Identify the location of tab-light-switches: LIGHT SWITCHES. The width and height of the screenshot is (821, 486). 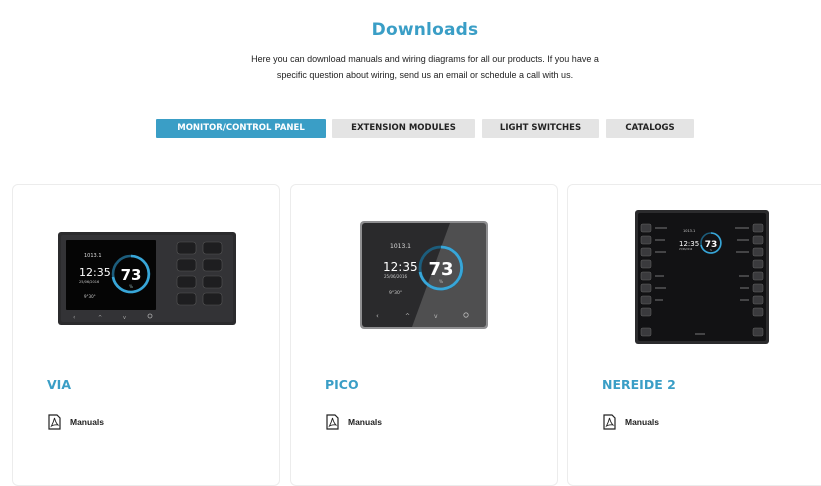
(540, 128).